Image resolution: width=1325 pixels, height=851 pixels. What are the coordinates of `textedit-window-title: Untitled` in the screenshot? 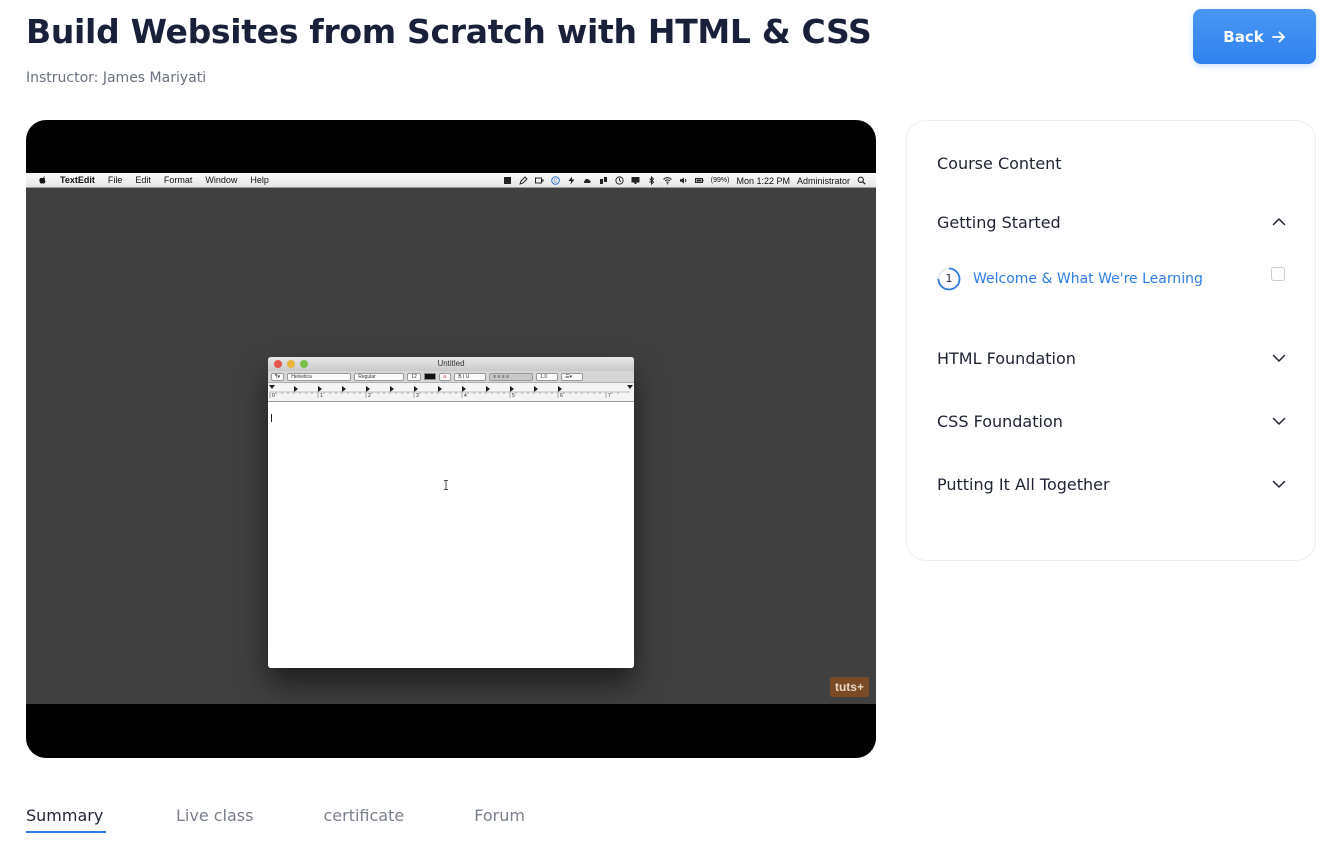 It's located at (451, 363).